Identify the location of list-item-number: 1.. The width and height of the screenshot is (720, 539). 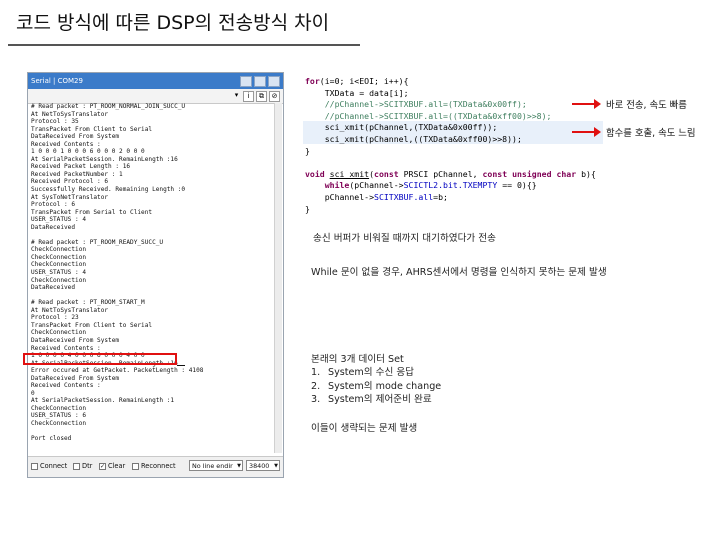
(316, 373).